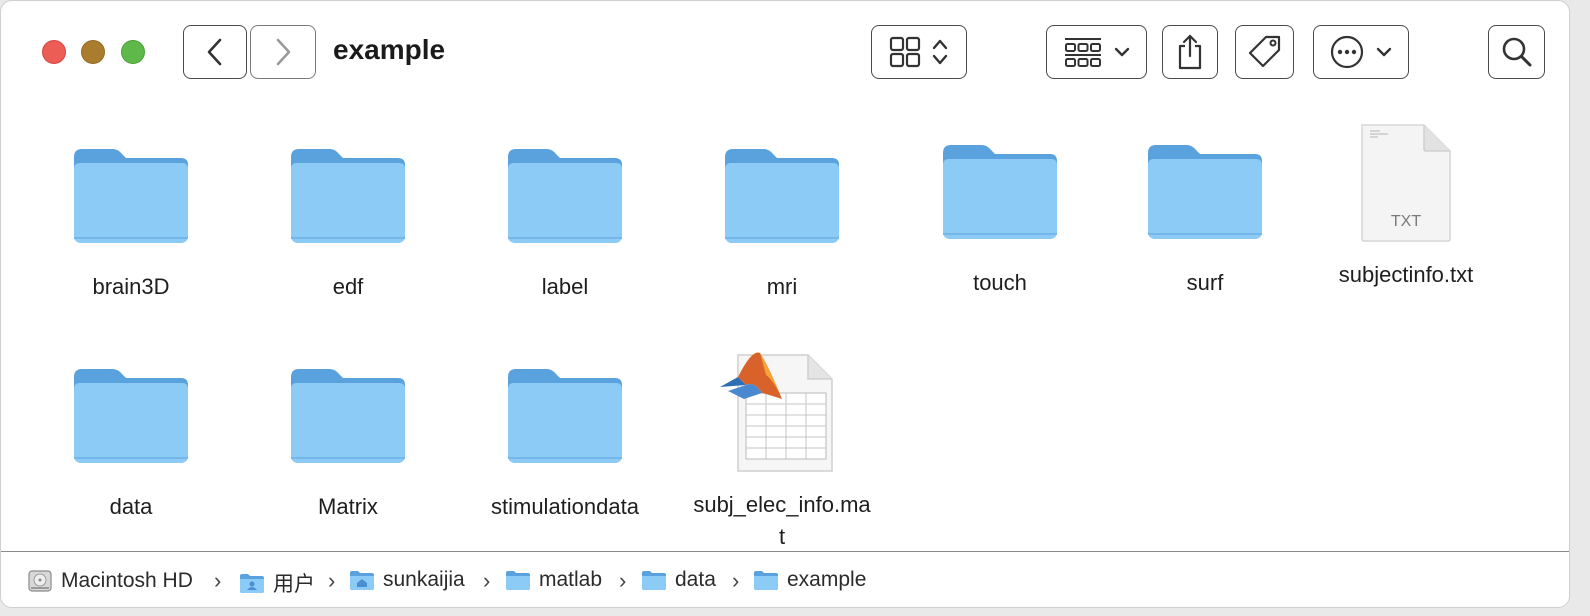  Describe the element at coordinates (348, 286) in the screenshot. I see `item-name: edf` at that location.